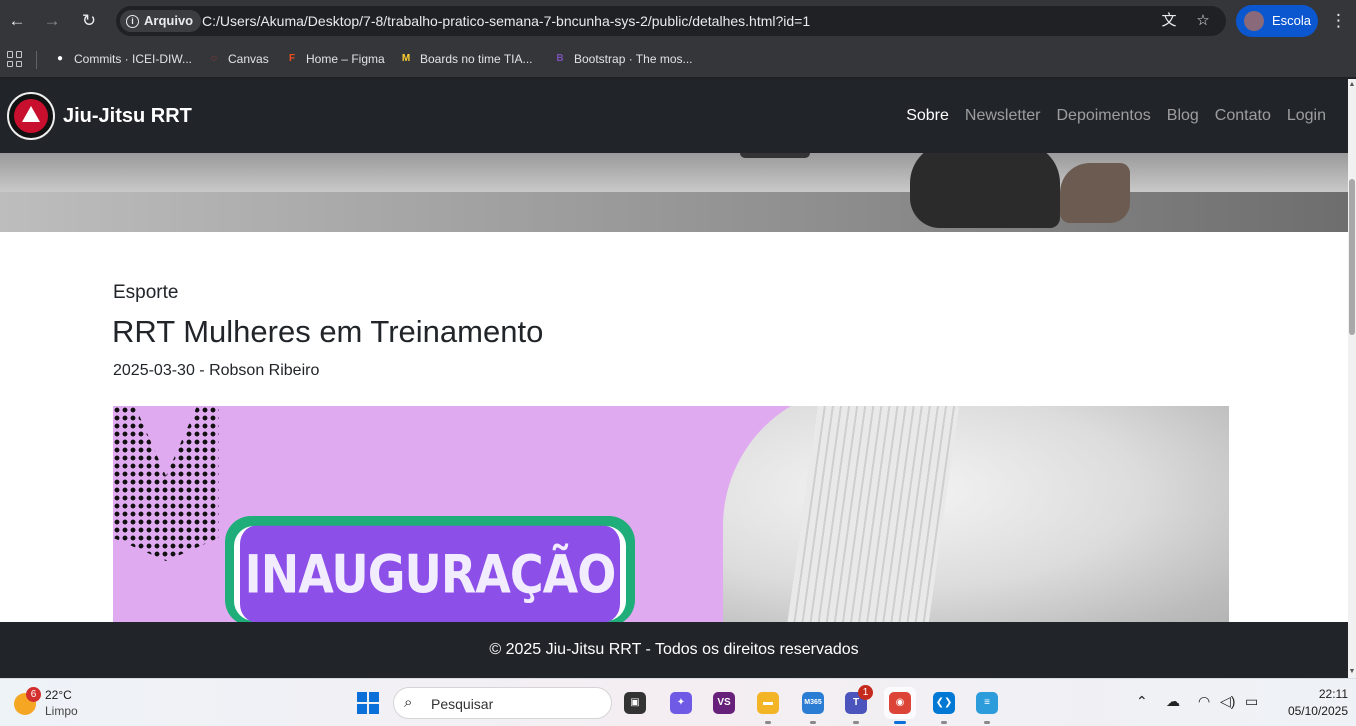 Image resolution: width=1356 pixels, height=726 pixels. I want to click on nav-link-sobre: Sobre, so click(927, 116).